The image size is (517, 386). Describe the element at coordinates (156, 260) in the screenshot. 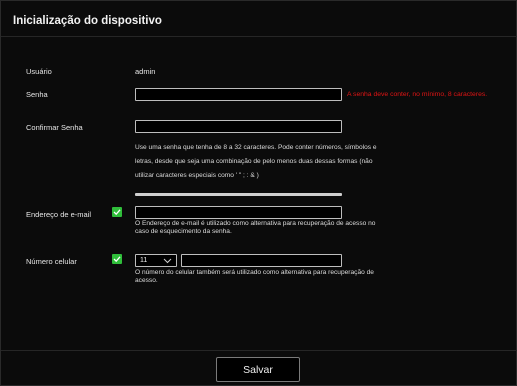

I see `country-code-select: 11` at that location.